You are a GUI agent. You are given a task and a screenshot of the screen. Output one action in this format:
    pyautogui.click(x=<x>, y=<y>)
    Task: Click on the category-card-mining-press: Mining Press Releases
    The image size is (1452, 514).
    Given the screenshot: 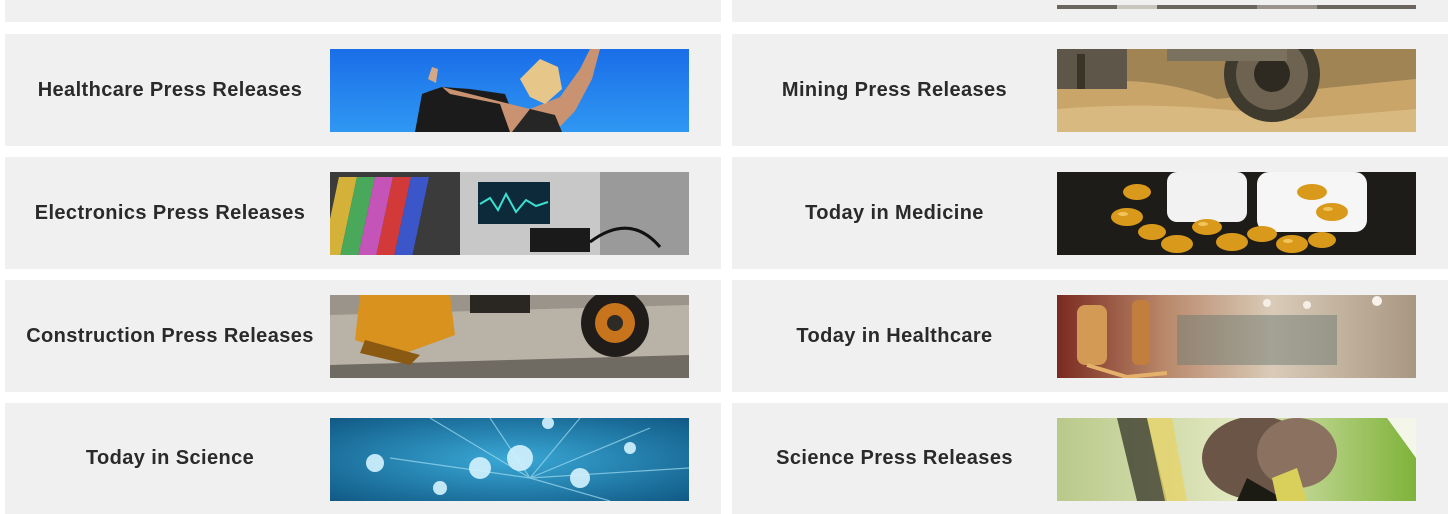 What is the action you would take?
    pyautogui.click(x=1090, y=90)
    